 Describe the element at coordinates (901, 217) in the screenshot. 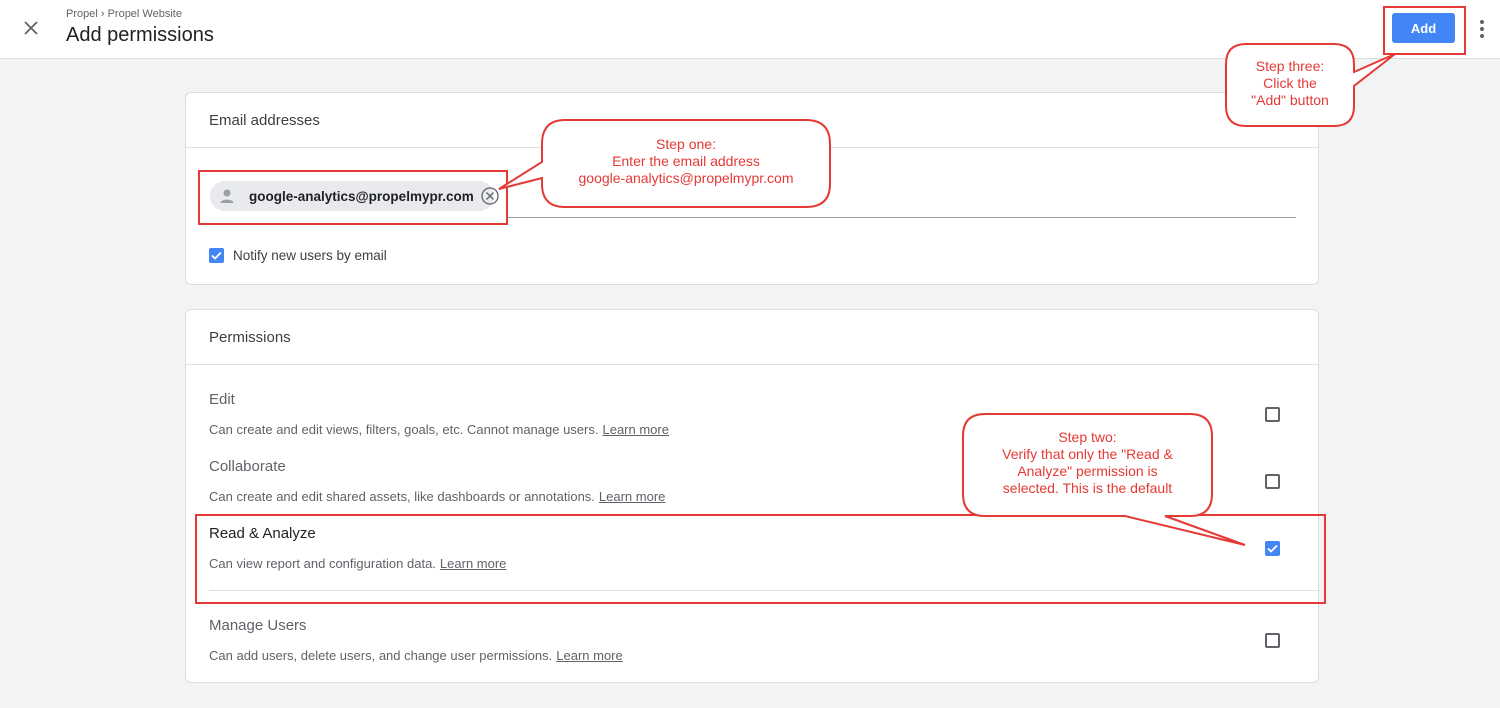

I see `email-input-underline` at that location.